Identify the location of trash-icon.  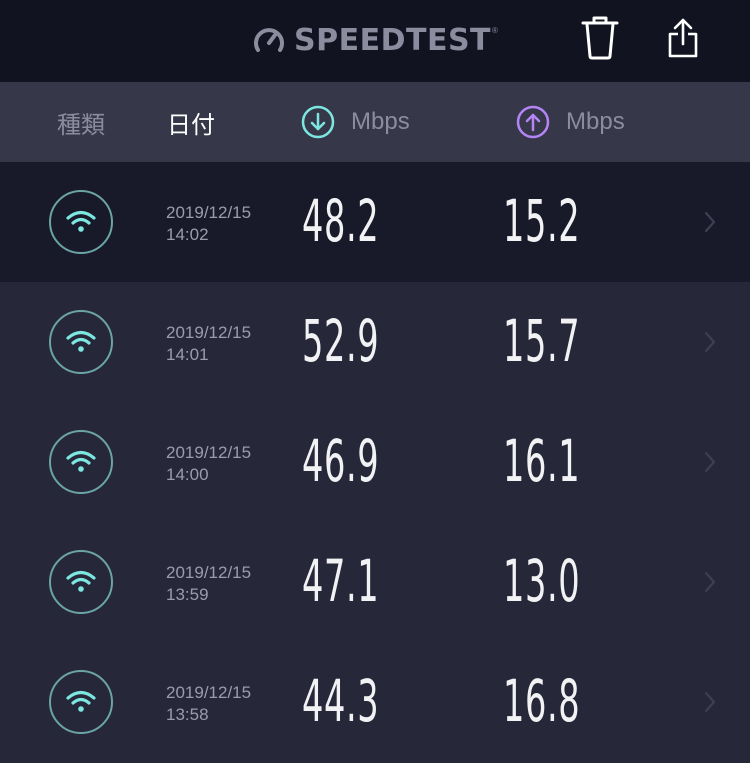
(600, 38).